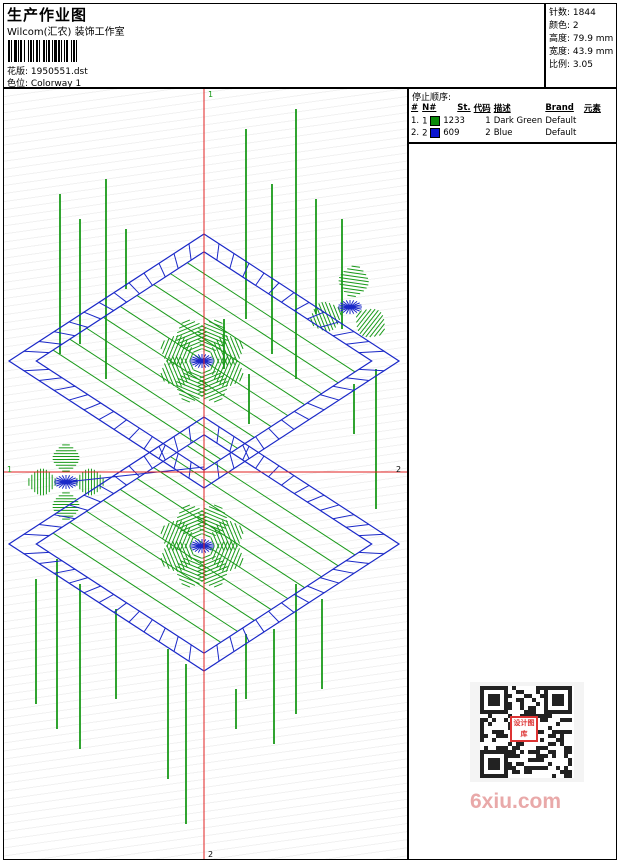 This screenshot has width=620, height=861. I want to click on col-brand: Brand, so click(559, 108).